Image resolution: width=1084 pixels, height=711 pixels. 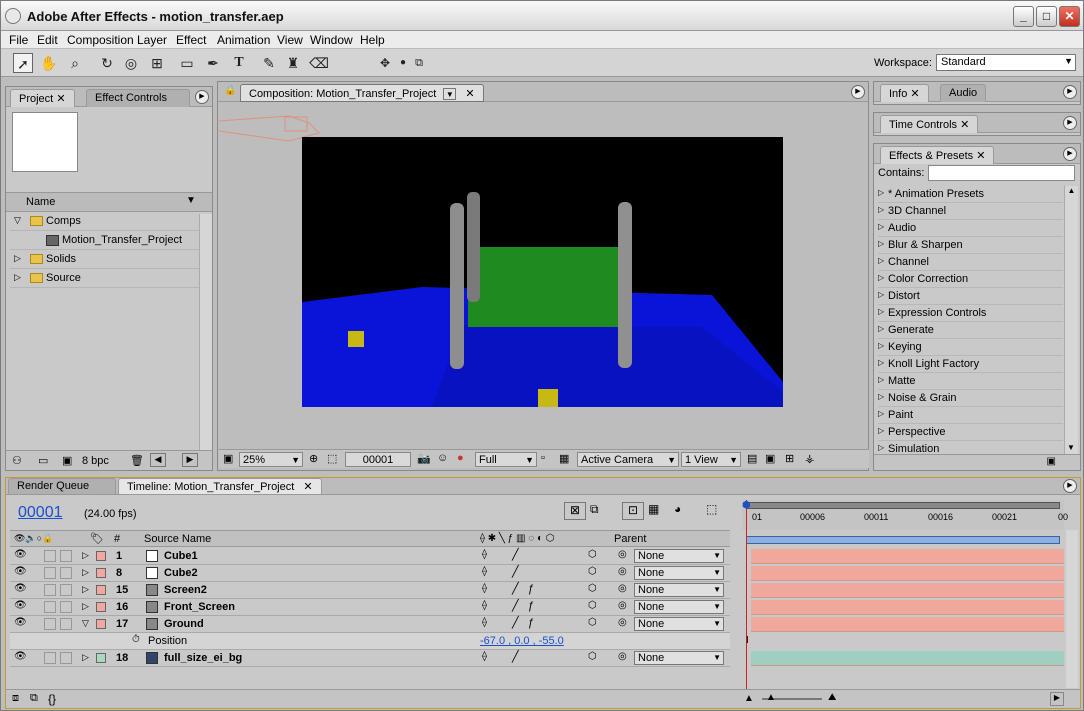 What do you see at coordinates (362, 93) in the screenshot?
I see `tab-composition: Composition: Motion_Transfer_Project ▼ ✕` at bounding box center [362, 93].